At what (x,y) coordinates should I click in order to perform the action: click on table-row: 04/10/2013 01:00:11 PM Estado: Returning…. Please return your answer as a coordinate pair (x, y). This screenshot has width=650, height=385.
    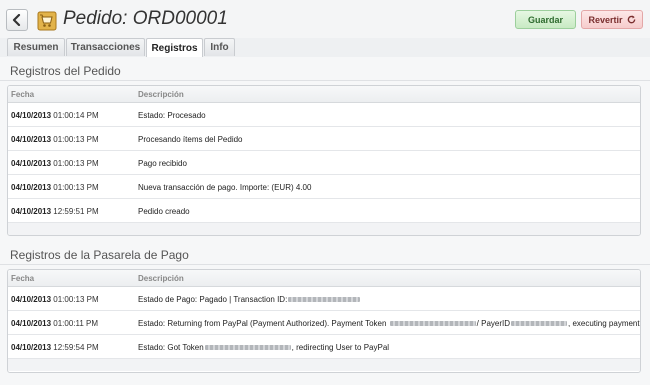
    Looking at the image, I should click on (324, 323).